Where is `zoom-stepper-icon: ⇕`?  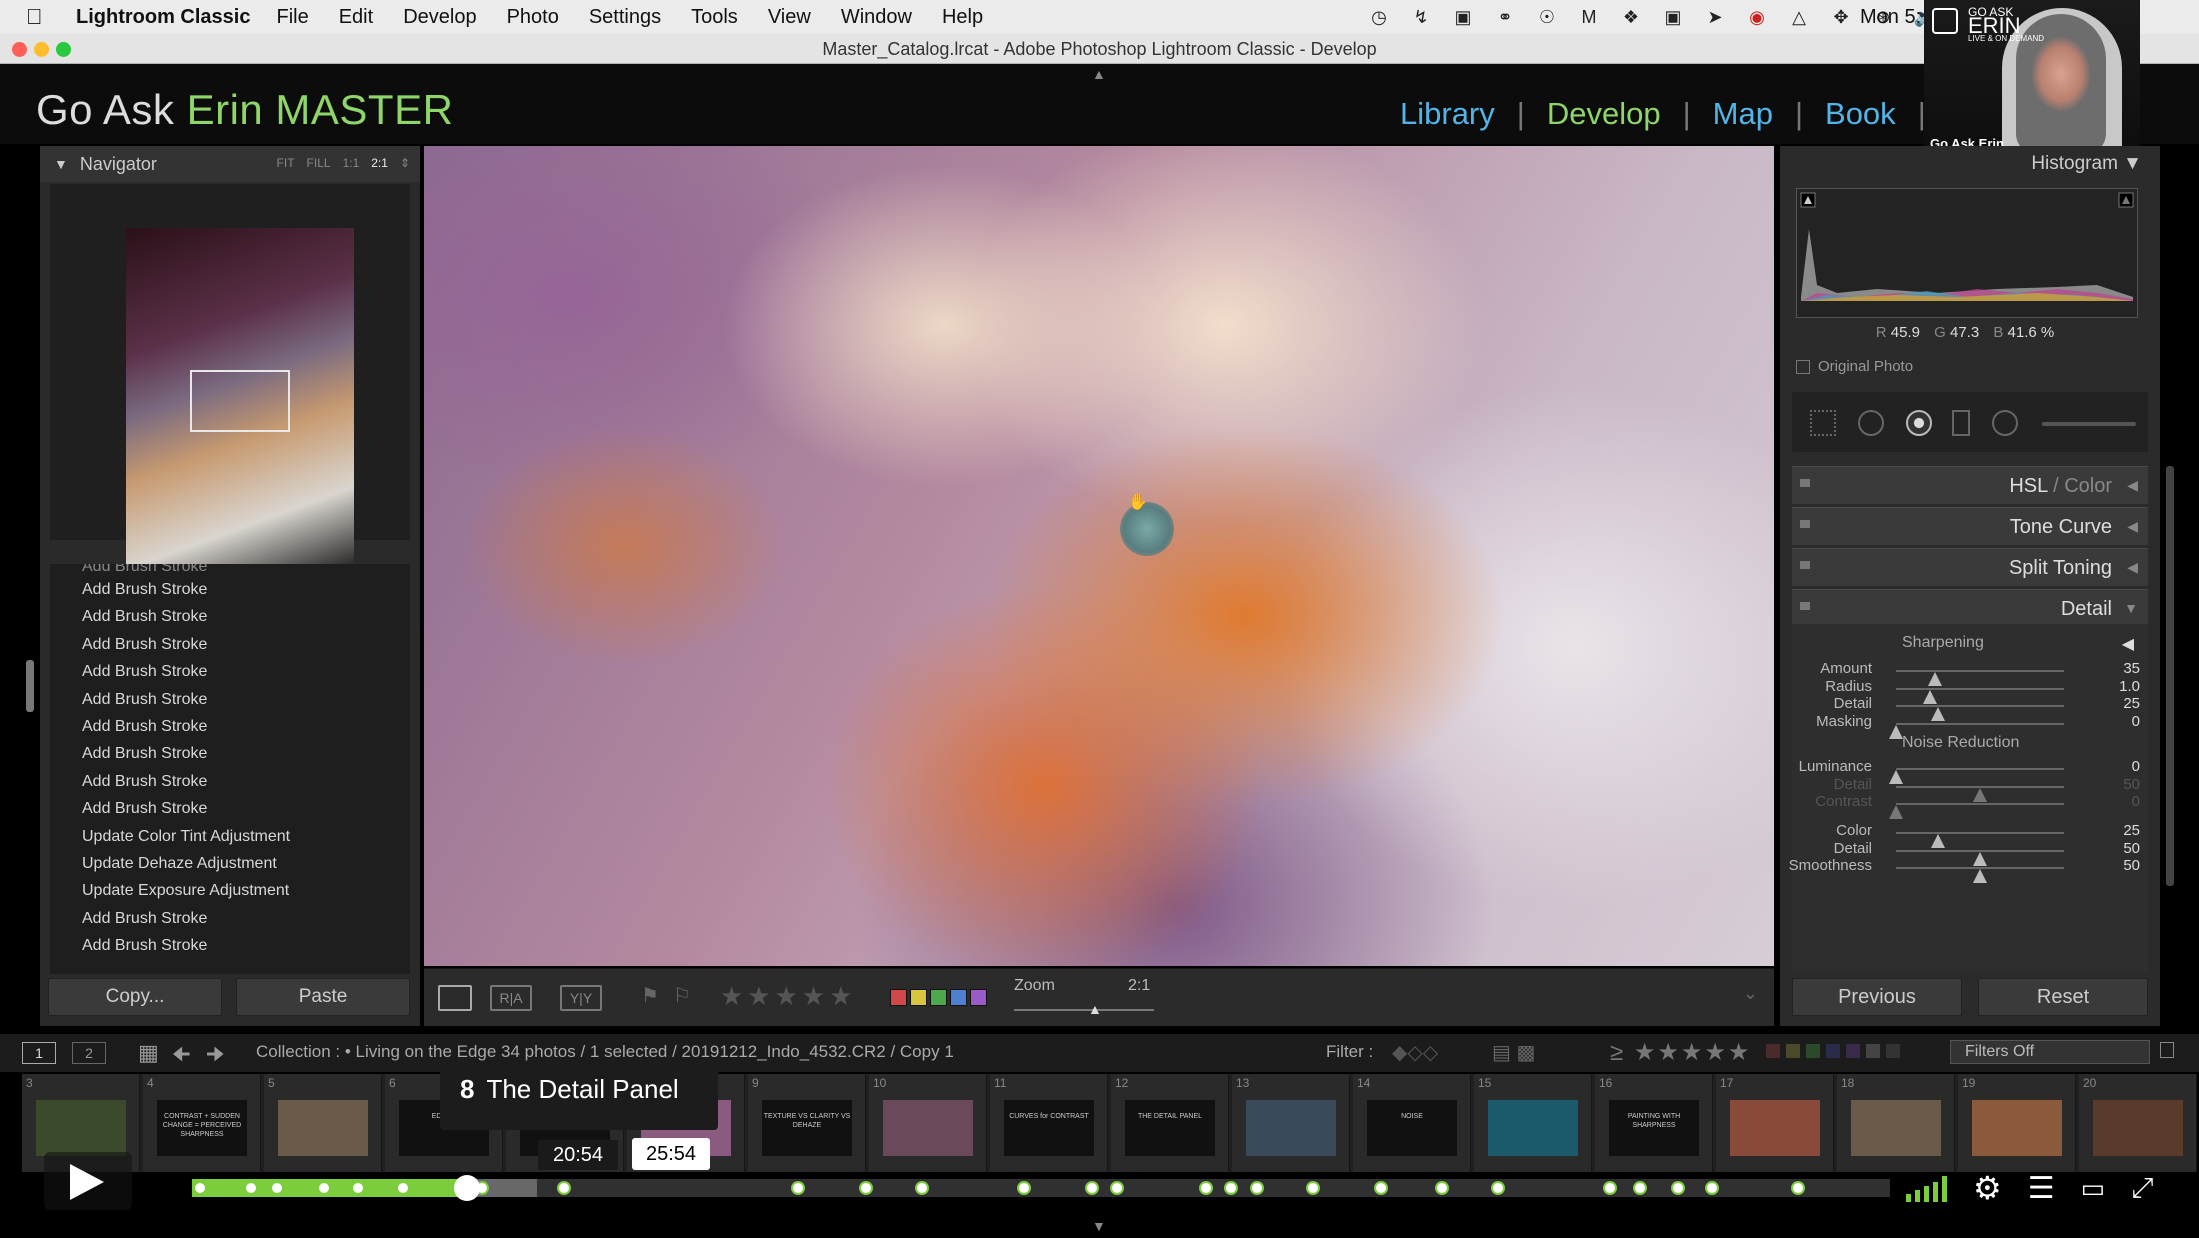
zoom-stepper-icon: ⇕ is located at coordinates (405, 163).